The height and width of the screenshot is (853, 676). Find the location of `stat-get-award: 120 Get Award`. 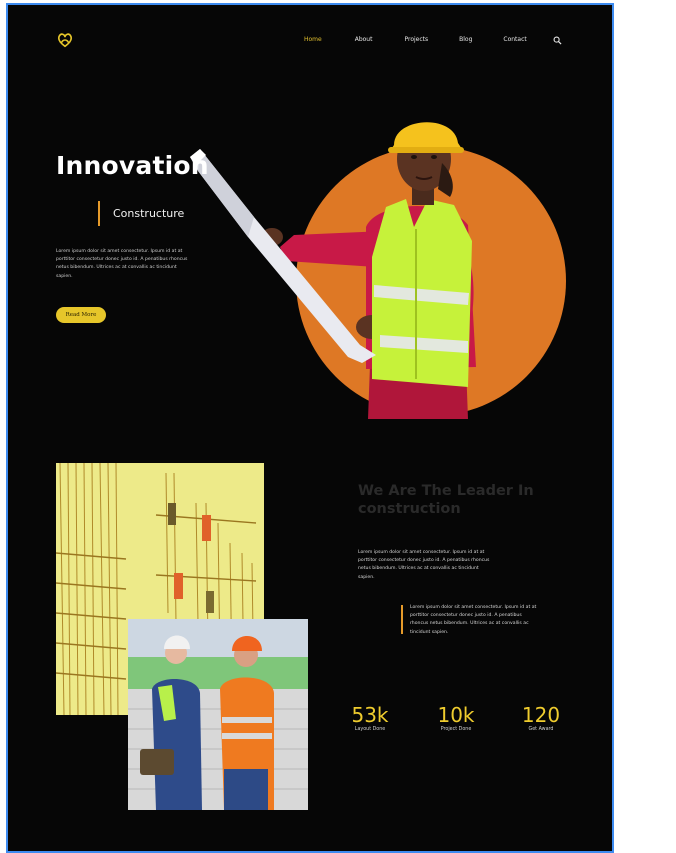

stat-get-award: 120 Get Award is located at coordinates (541, 717).